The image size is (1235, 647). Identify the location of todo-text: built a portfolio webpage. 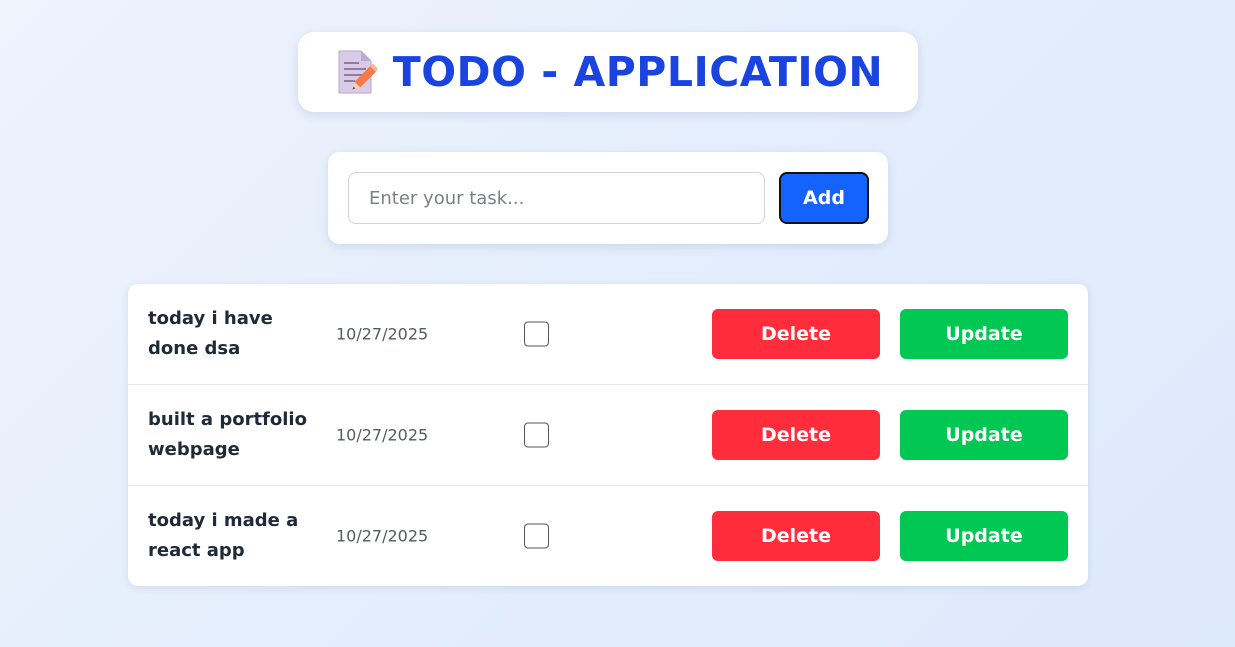
(227, 434).